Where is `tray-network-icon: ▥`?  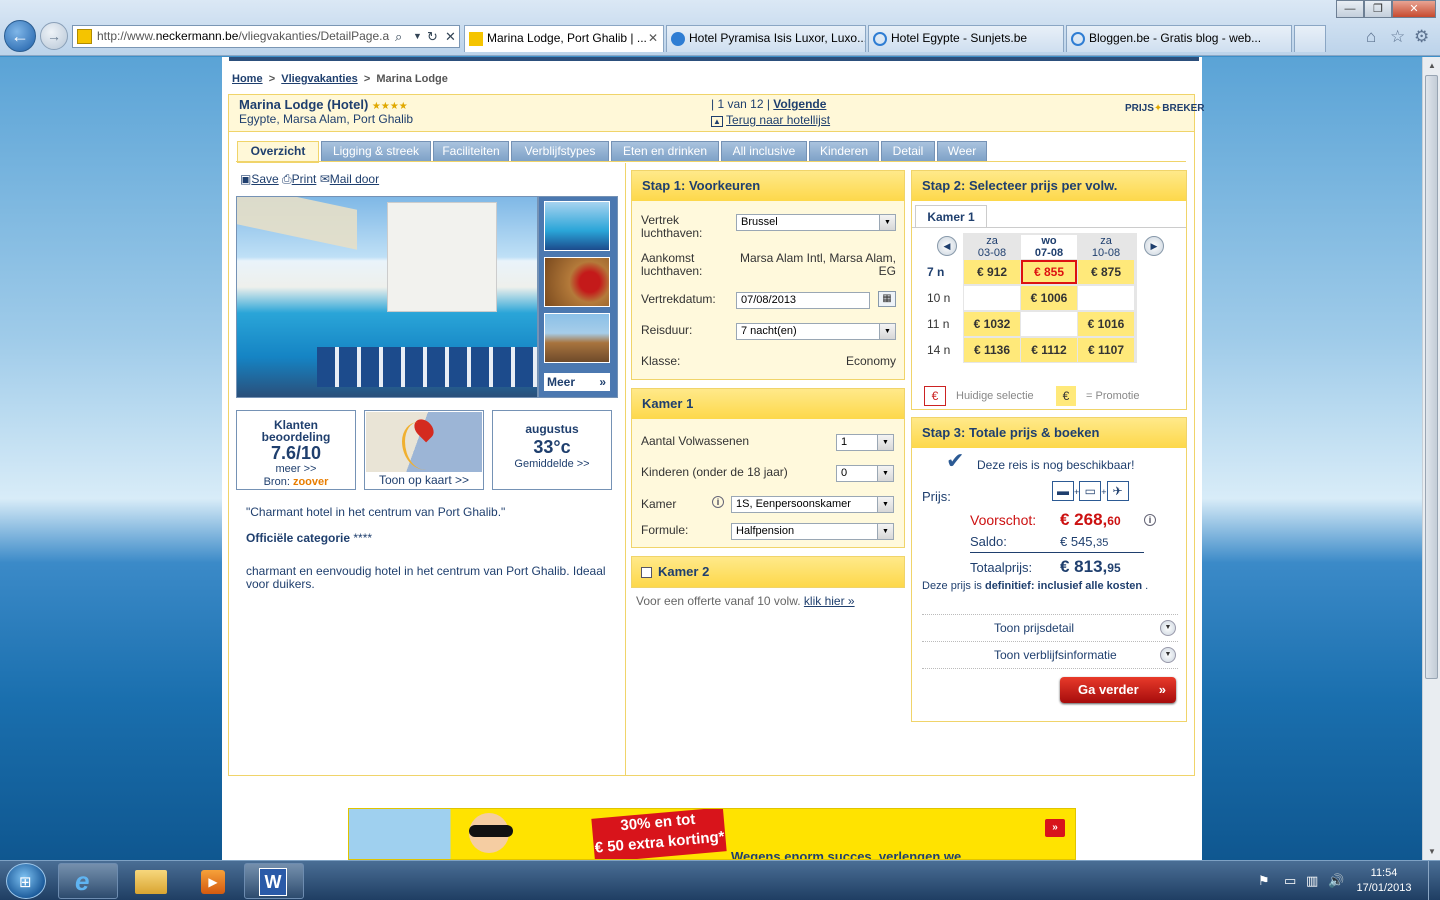
tray-network-icon: ▥ is located at coordinates (1312, 881).